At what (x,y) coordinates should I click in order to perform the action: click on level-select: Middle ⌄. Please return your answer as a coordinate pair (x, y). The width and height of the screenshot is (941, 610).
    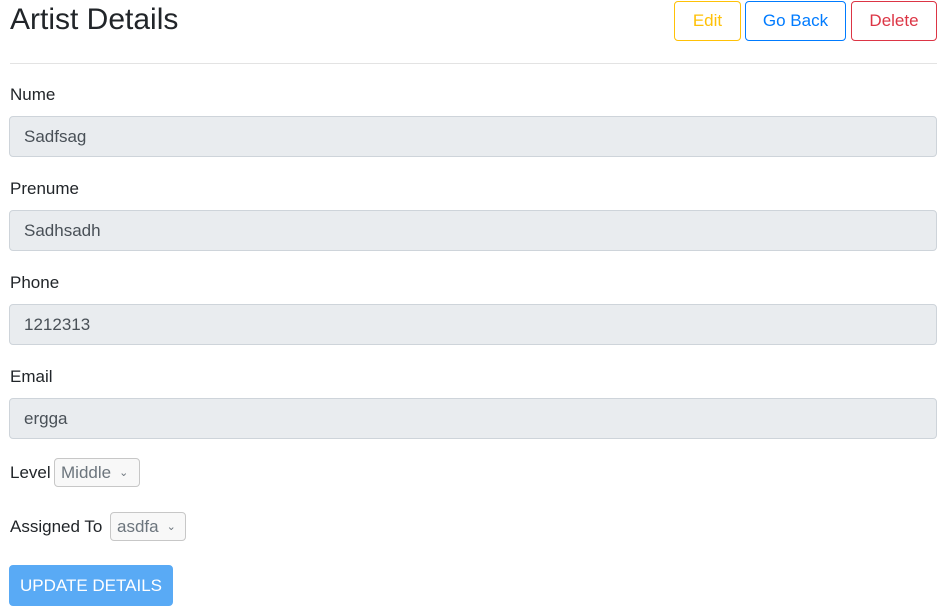
    Looking at the image, I should click on (97, 472).